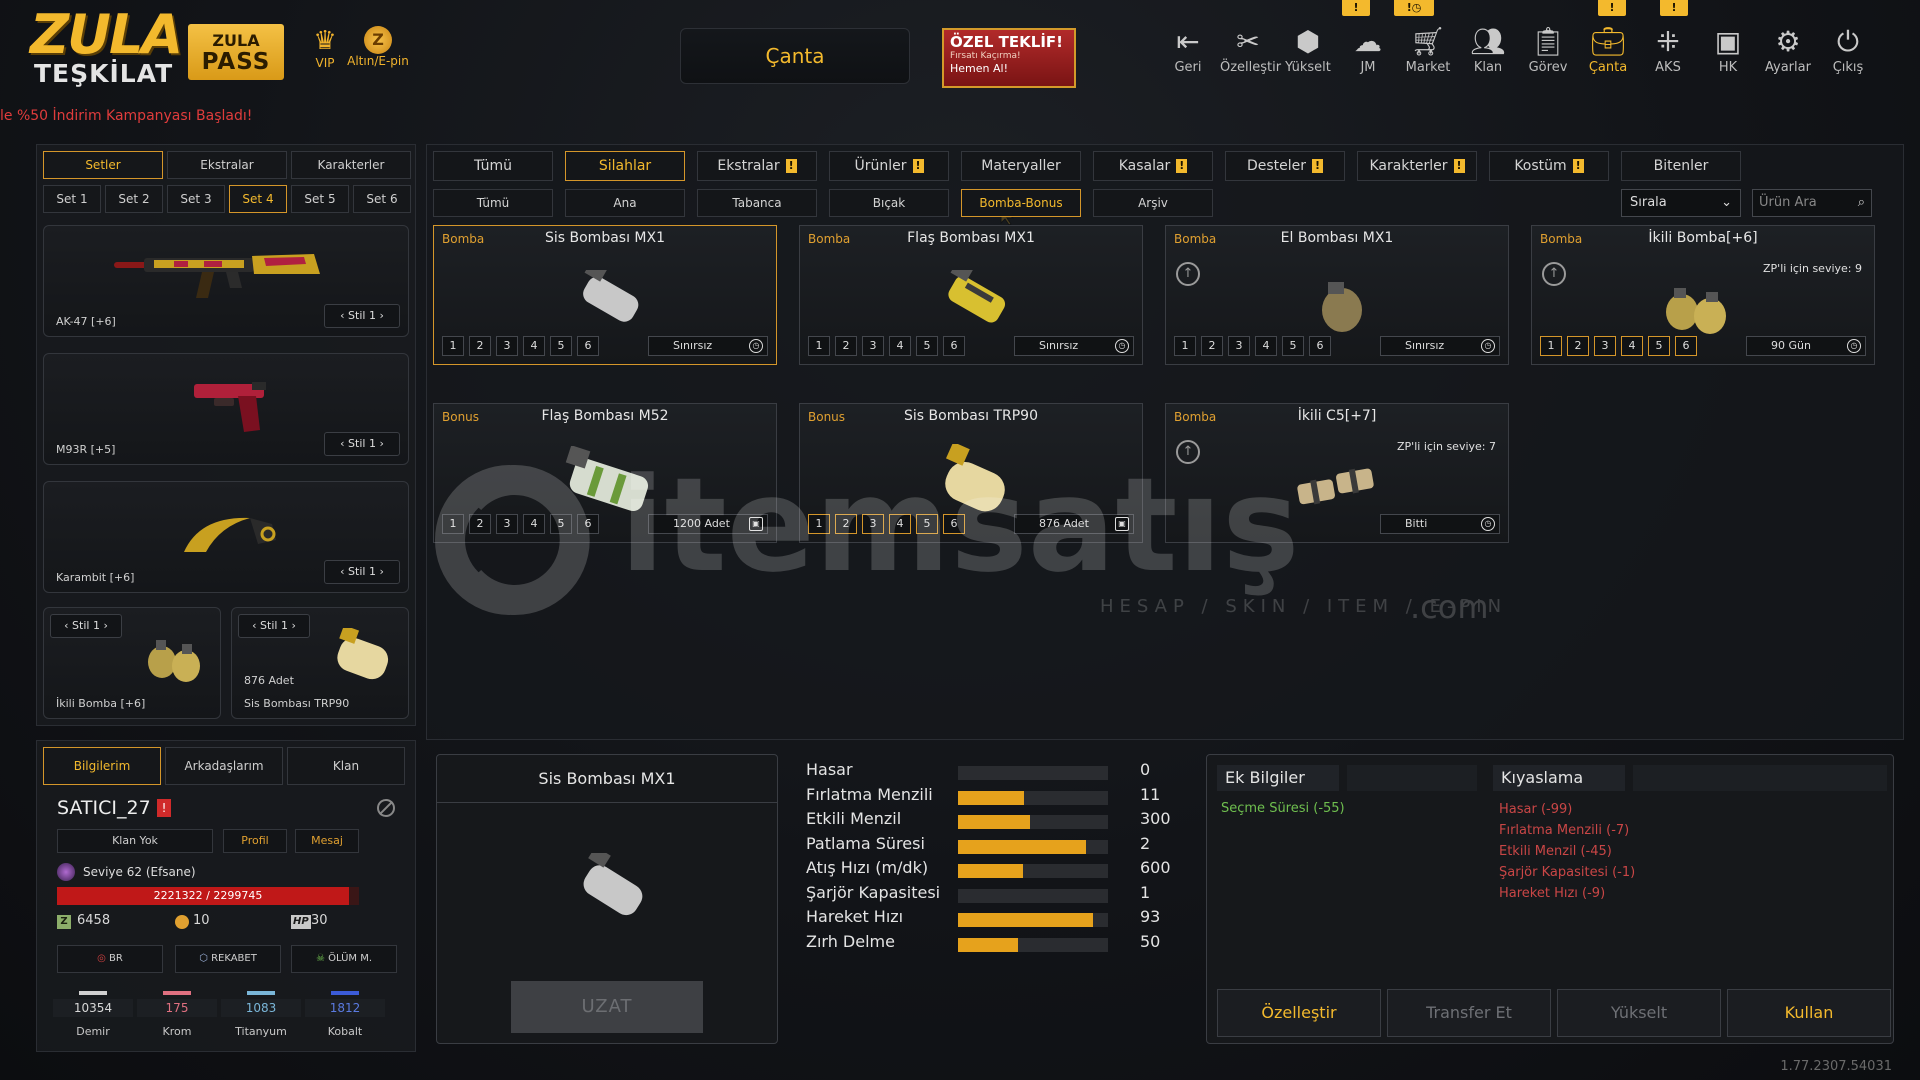  Describe the element at coordinates (226, 409) in the screenshot. I see `slot-pistol: M93R [+5] ‹ Stil 1 ›` at that location.